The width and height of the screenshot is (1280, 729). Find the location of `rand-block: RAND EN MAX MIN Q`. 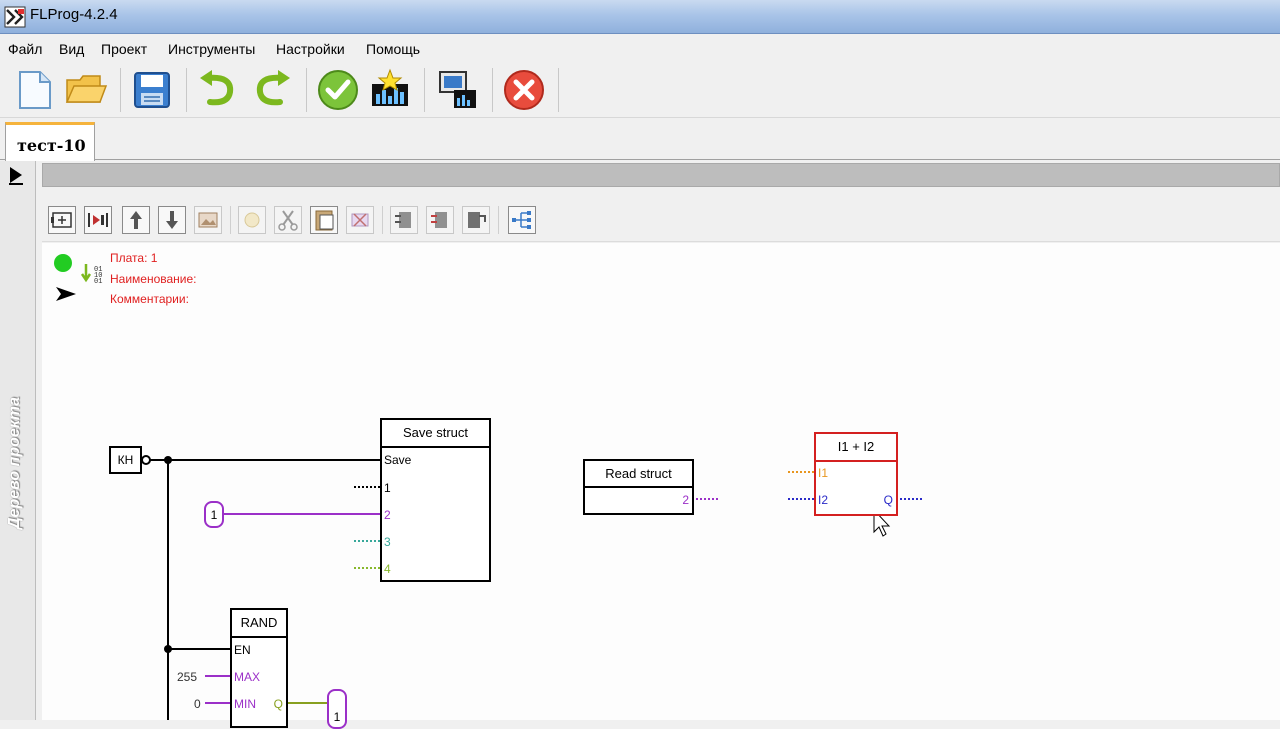

rand-block: RAND EN MAX MIN Q is located at coordinates (259, 668).